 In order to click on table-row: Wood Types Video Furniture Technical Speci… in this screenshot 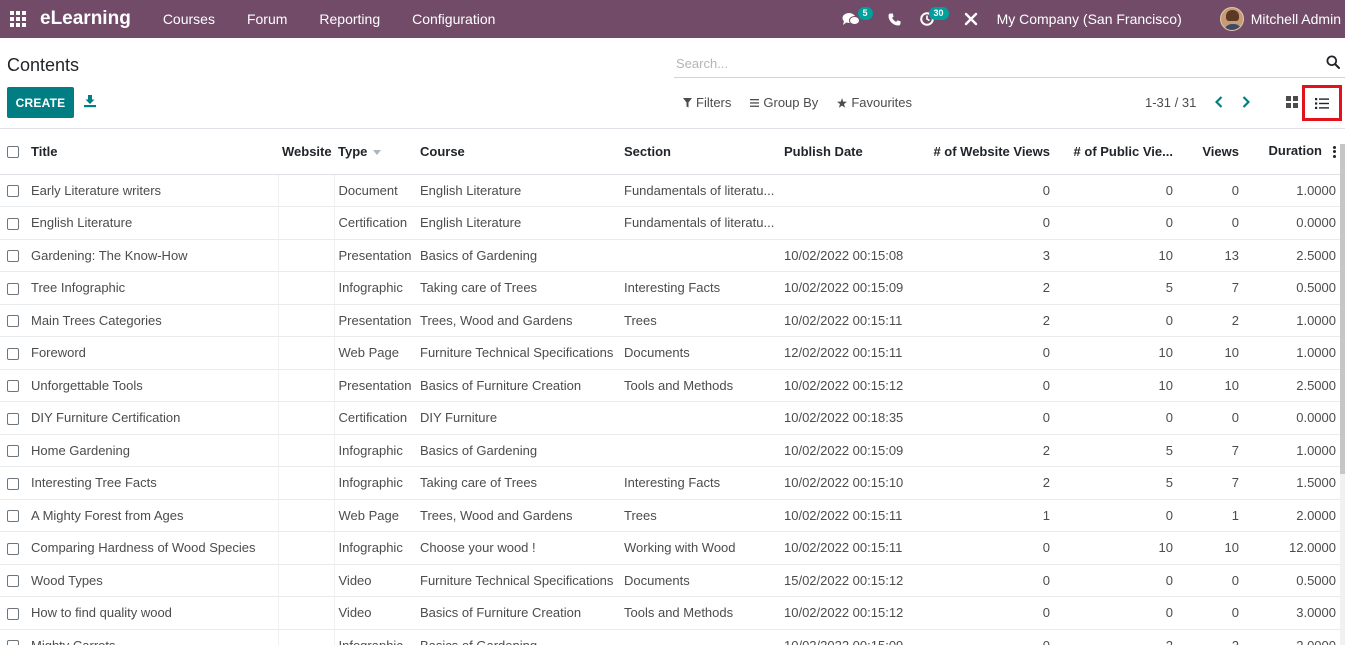, I will do `click(670, 580)`.